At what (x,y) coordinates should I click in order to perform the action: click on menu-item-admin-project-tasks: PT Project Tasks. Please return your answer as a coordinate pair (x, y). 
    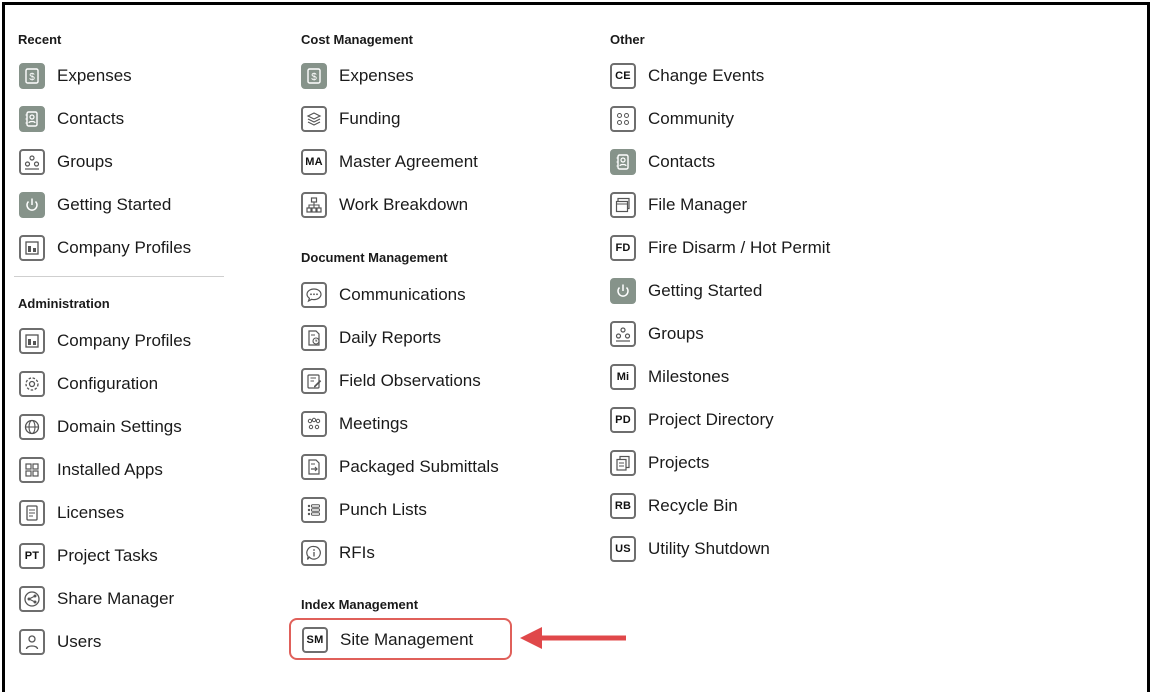
    Looking at the image, I should click on (88, 556).